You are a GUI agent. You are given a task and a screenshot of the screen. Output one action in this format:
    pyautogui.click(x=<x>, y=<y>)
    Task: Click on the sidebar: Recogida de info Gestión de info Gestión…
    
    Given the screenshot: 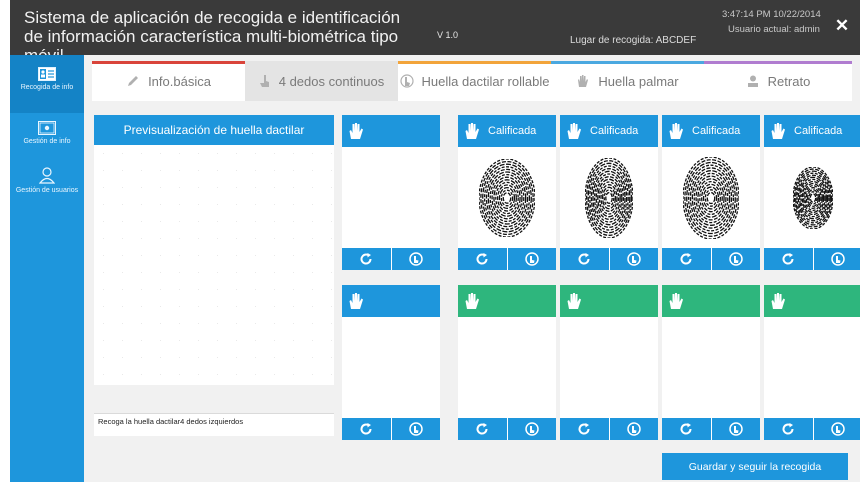 What is the action you would take?
    pyautogui.click(x=47, y=268)
    